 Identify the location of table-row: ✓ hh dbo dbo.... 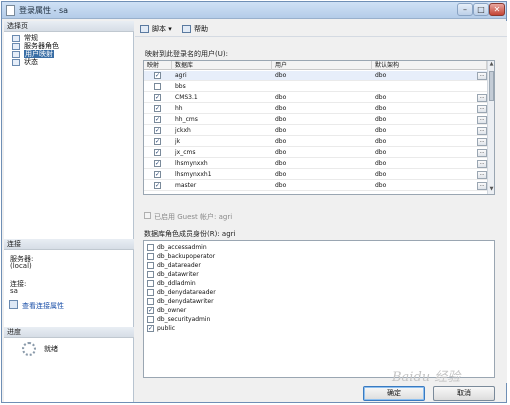
(315, 109).